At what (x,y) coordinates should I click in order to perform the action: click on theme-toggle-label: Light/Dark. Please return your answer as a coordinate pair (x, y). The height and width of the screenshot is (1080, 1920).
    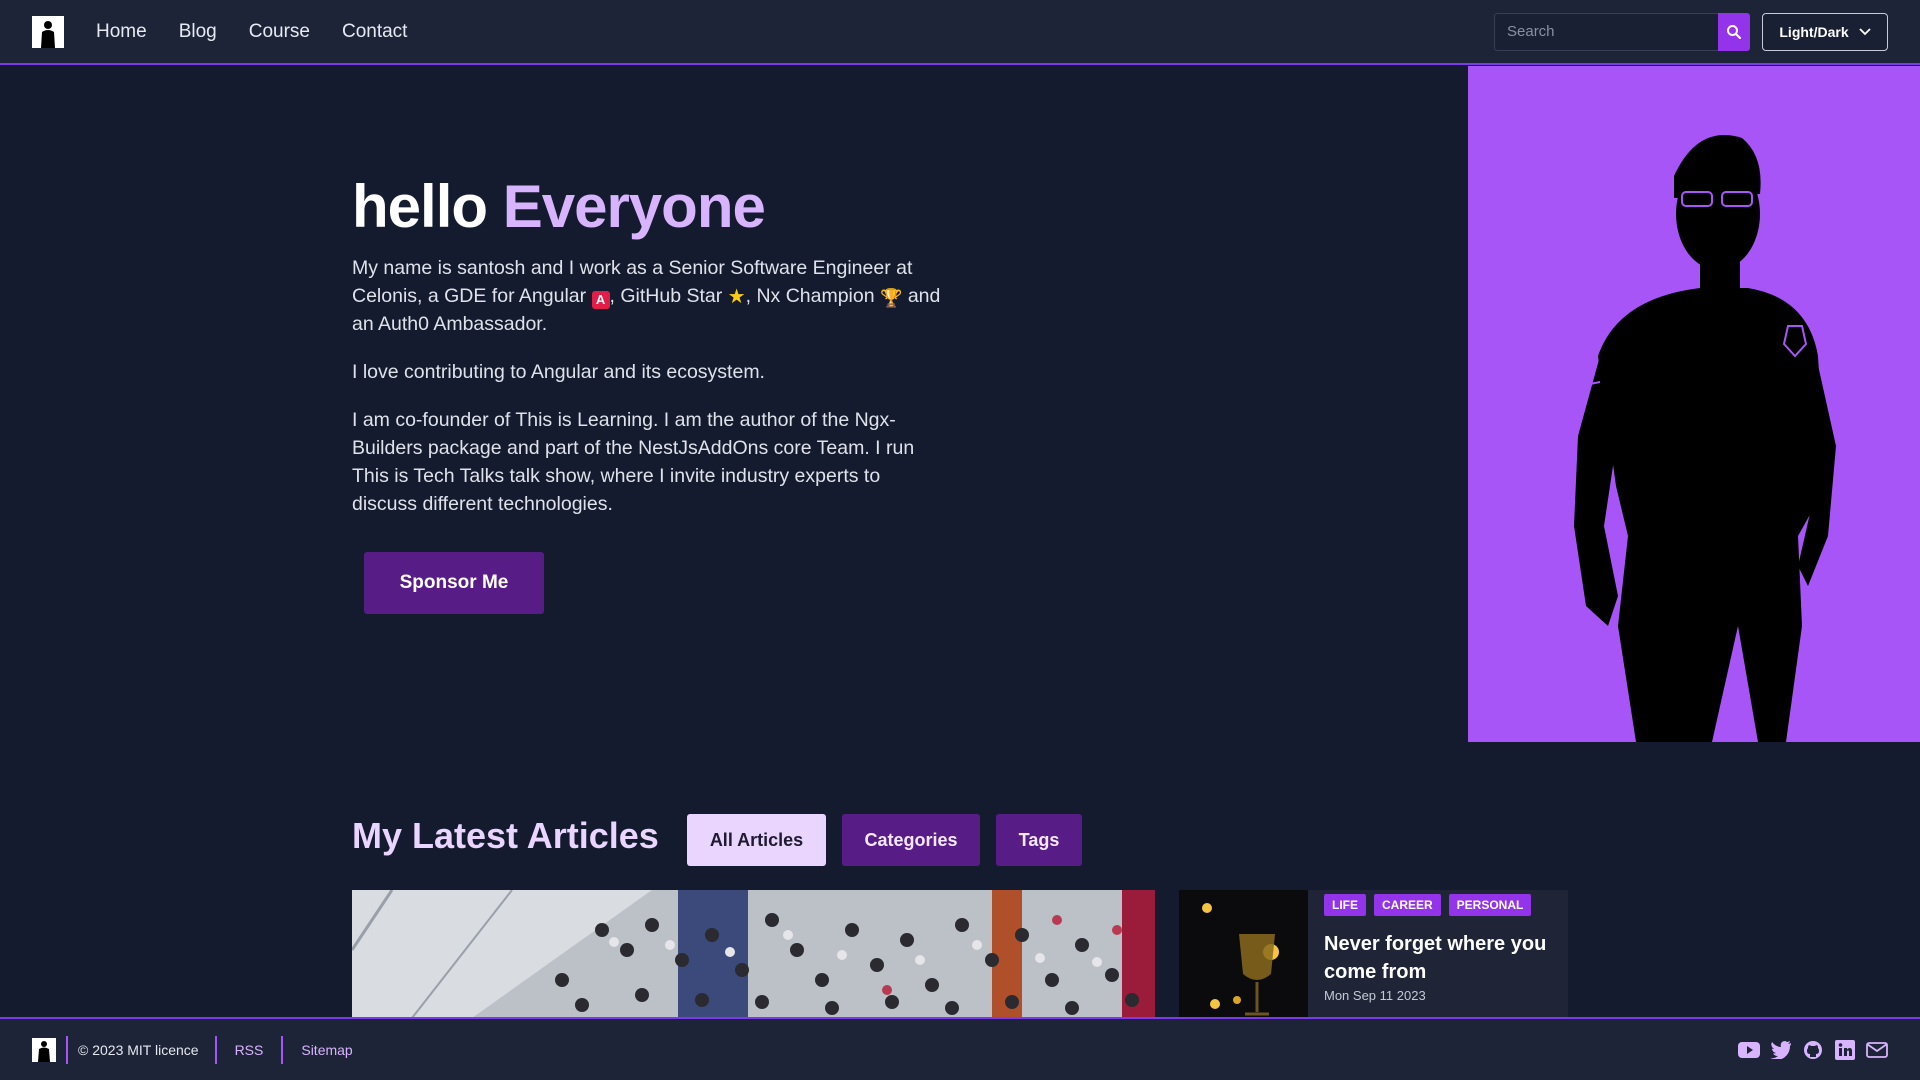
    Looking at the image, I should click on (1814, 31).